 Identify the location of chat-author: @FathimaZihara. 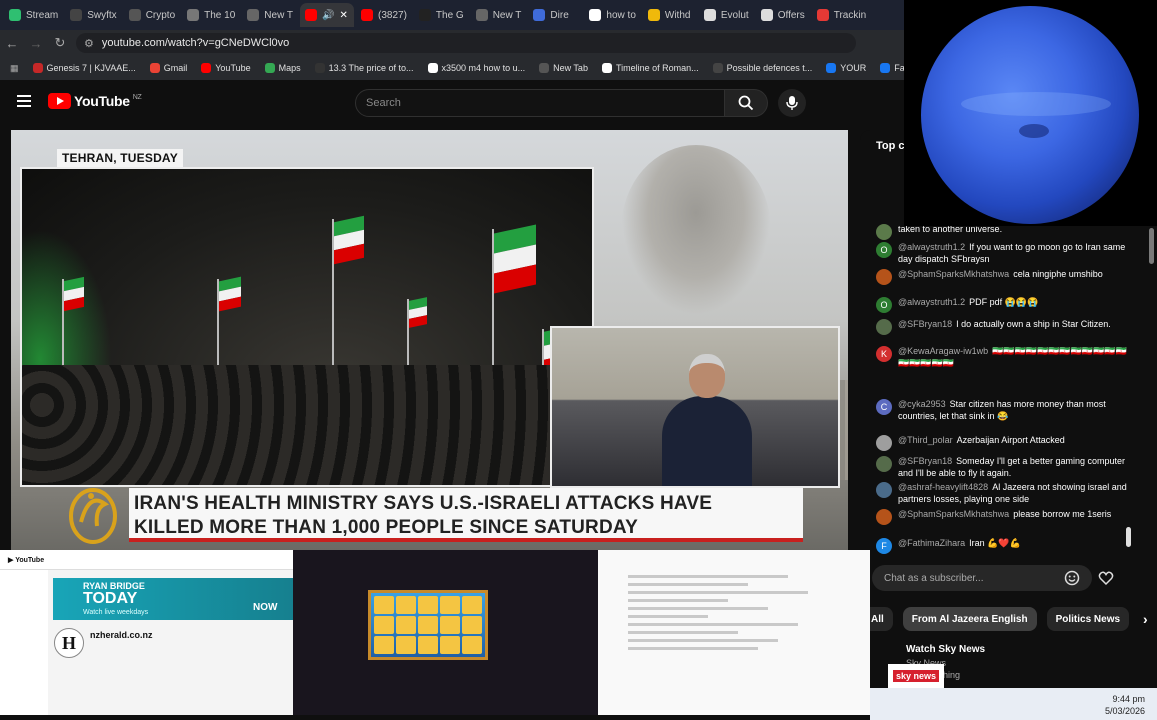
(931, 543).